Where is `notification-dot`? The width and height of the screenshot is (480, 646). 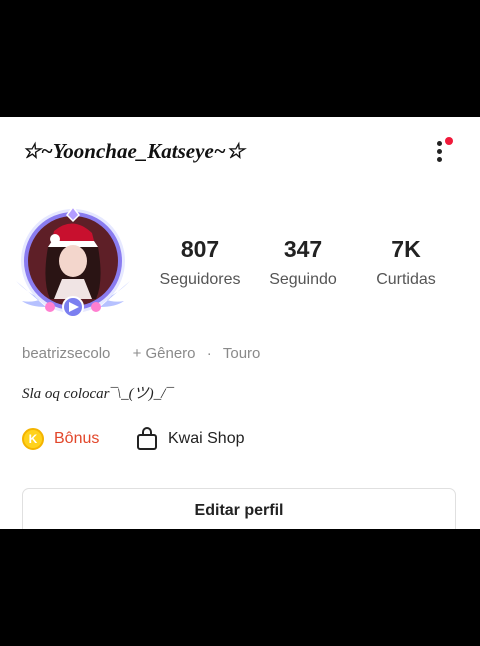
notification-dot is located at coordinates (449, 141).